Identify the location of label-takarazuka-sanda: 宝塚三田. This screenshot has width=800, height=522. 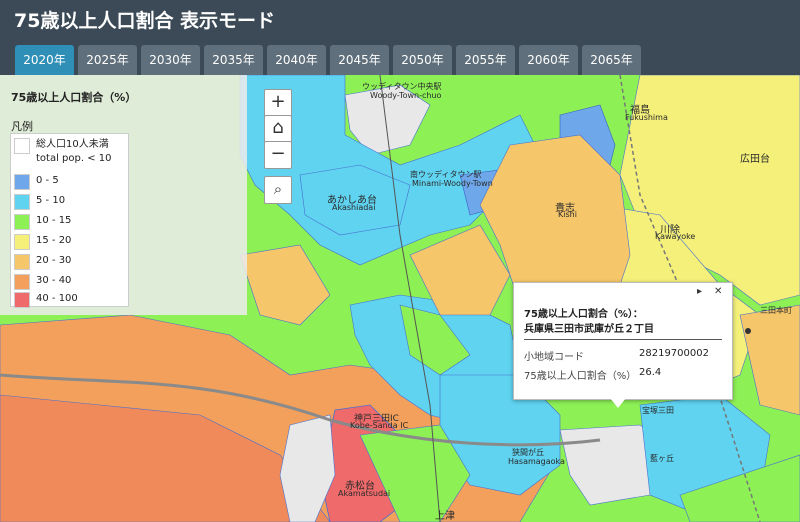
(658, 410).